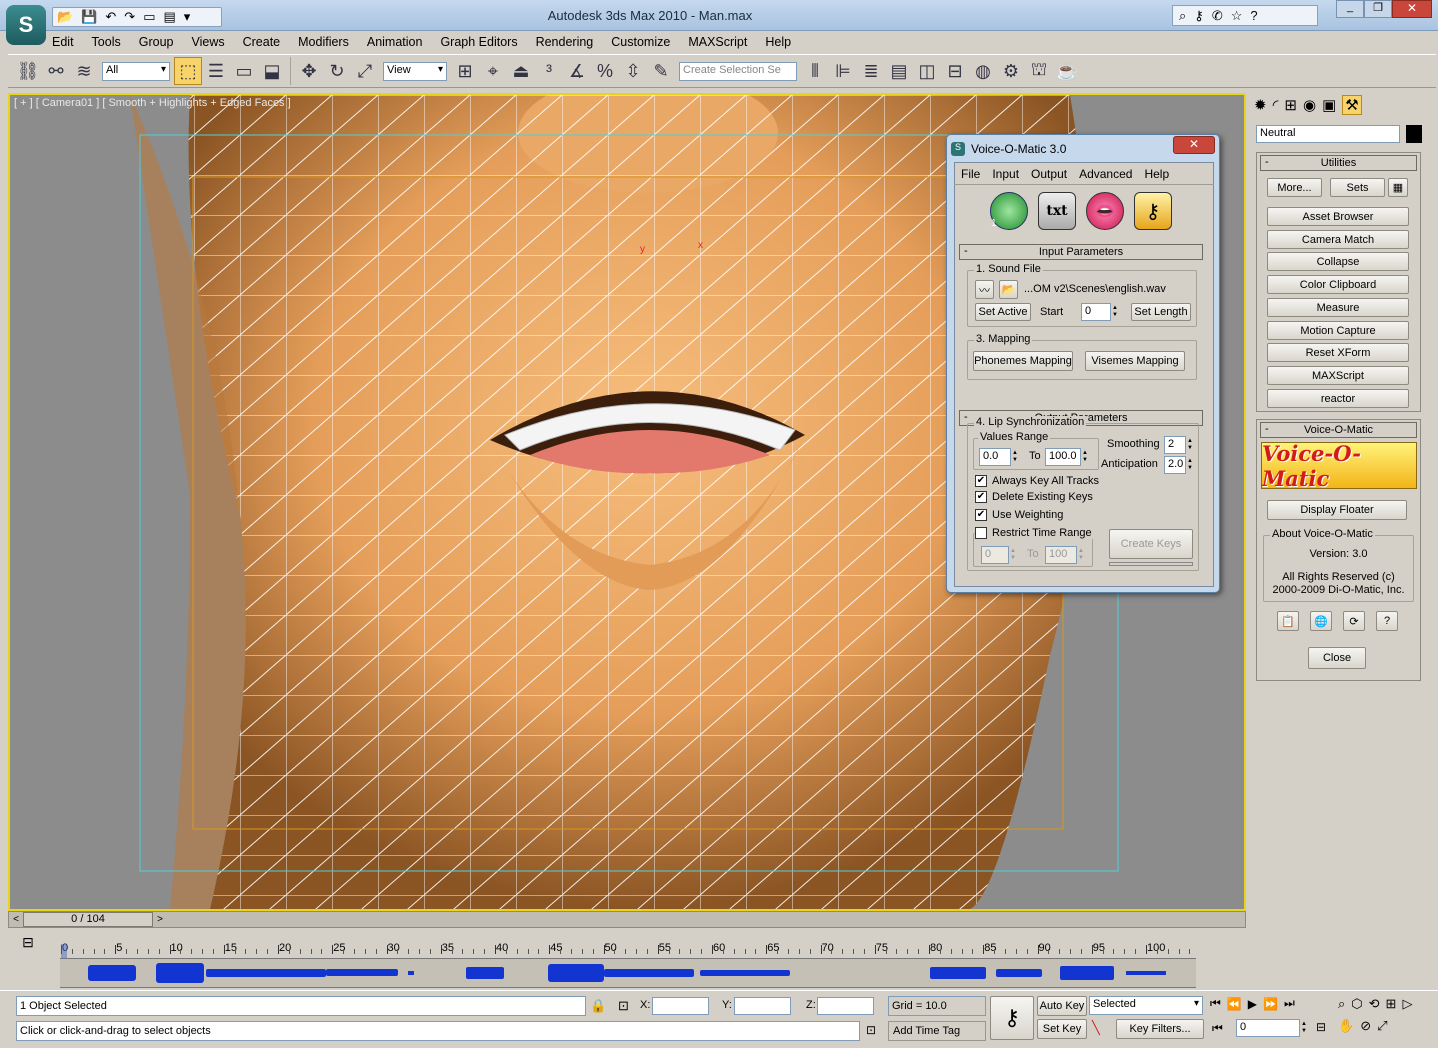  What do you see at coordinates (1338, 216) in the screenshot?
I see `utility-asset-browser: Asset Browser` at bounding box center [1338, 216].